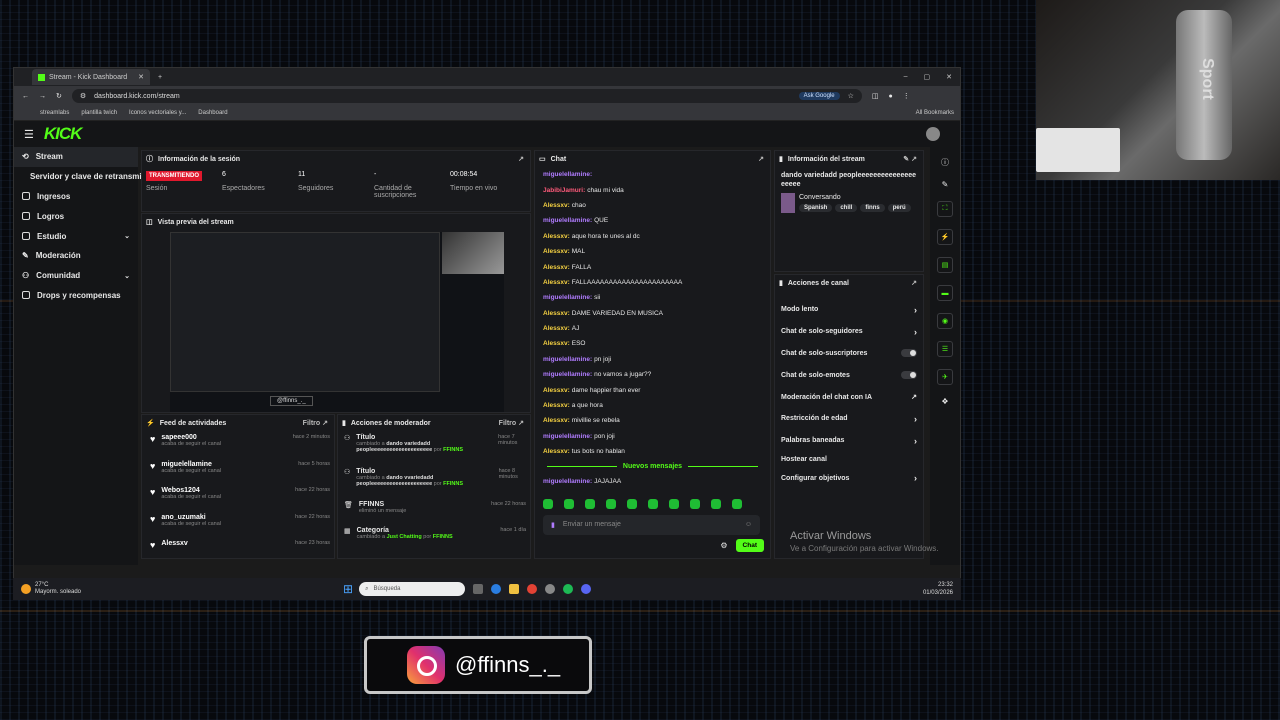 The height and width of the screenshot is (720, 1280). Describe the element at coordinates (532, 589) in the screenshot. I see `chrome-icon` at that location.